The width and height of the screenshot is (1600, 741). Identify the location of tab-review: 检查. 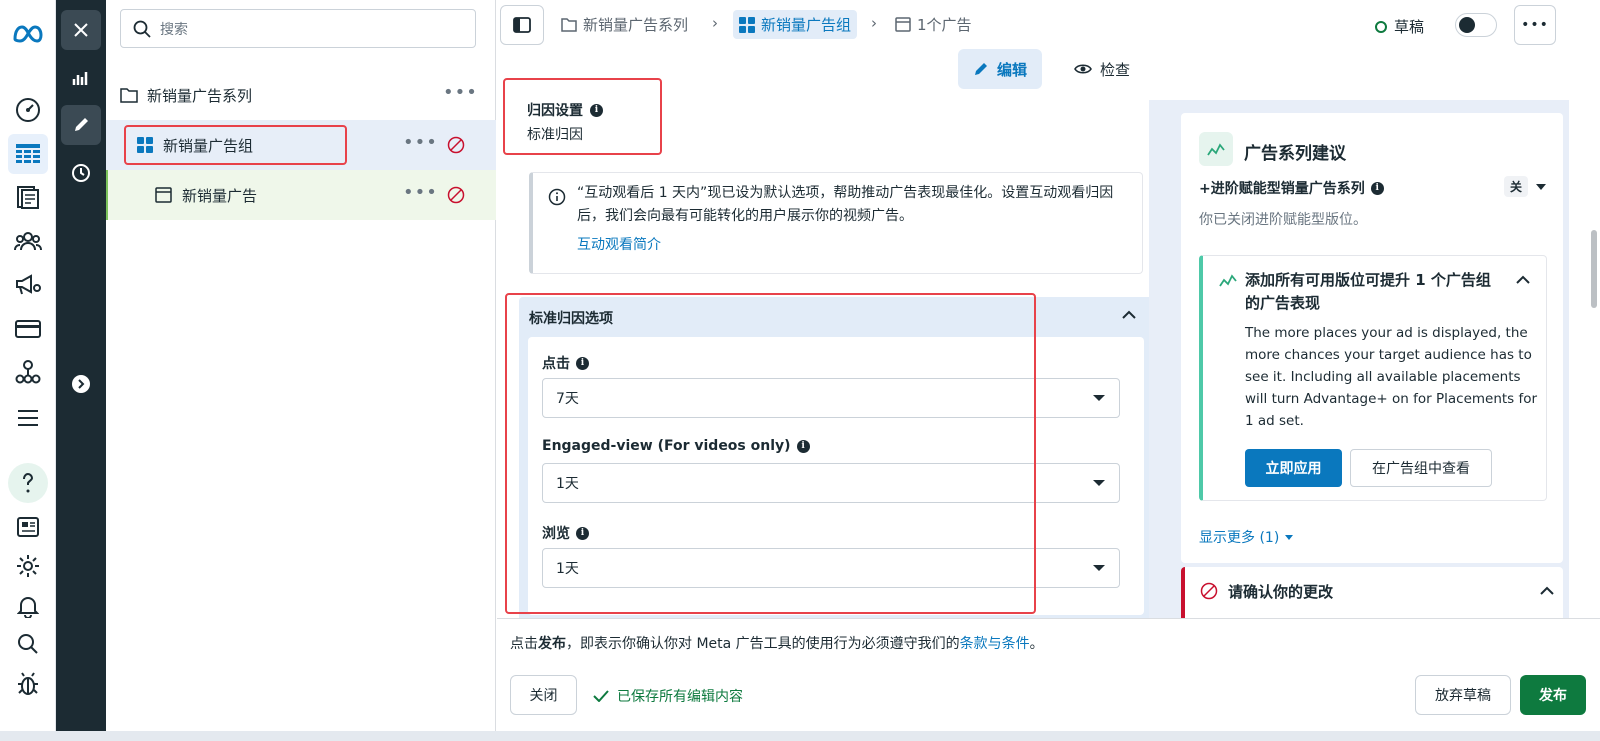
(1102, 69).